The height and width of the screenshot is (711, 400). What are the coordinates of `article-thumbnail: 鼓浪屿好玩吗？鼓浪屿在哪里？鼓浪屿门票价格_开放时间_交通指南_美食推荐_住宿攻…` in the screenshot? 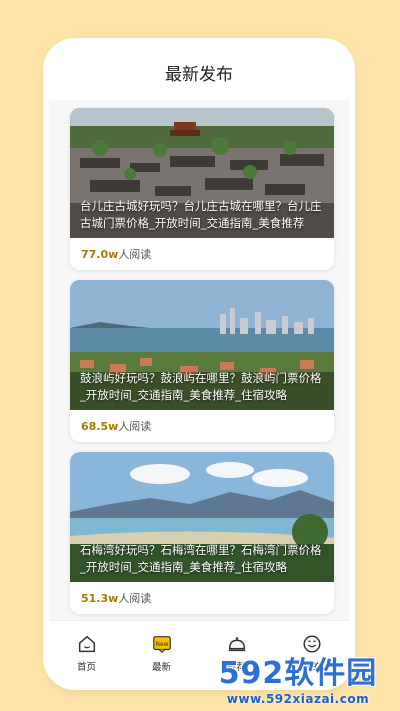 It's located at (202, 345).